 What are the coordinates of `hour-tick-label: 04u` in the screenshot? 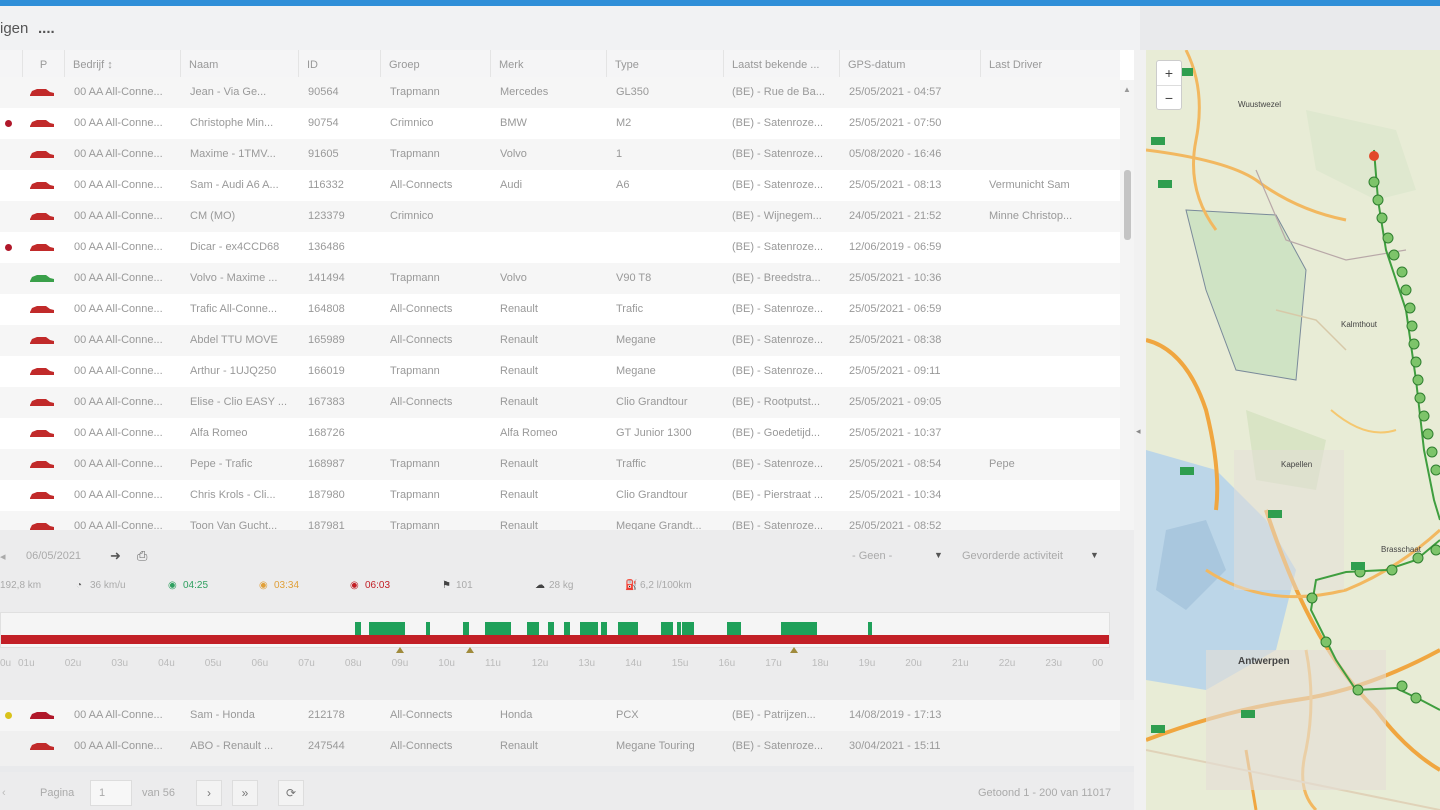 It's located at (166, 663).